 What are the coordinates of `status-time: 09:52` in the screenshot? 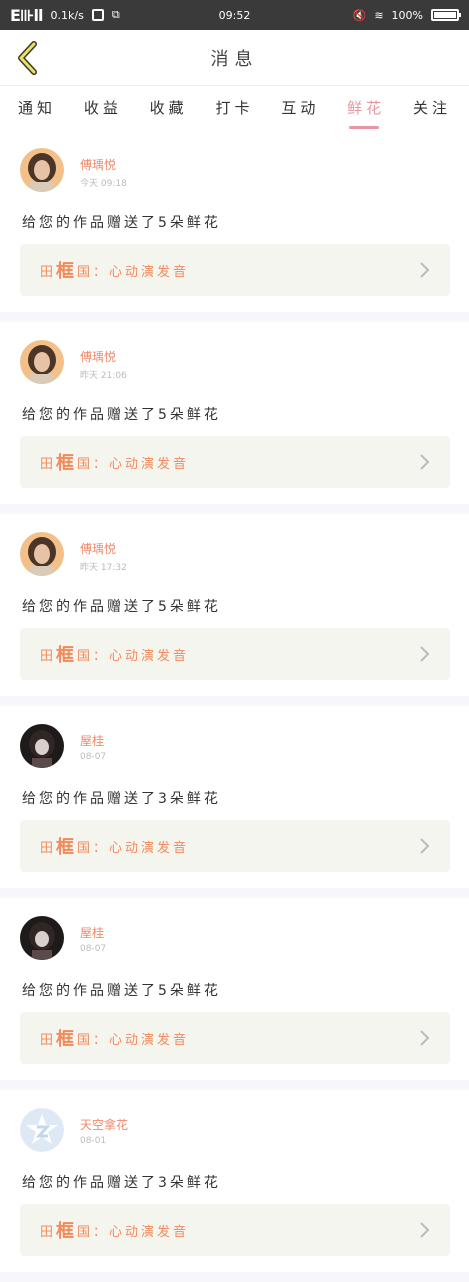 It's located at (234, 15).